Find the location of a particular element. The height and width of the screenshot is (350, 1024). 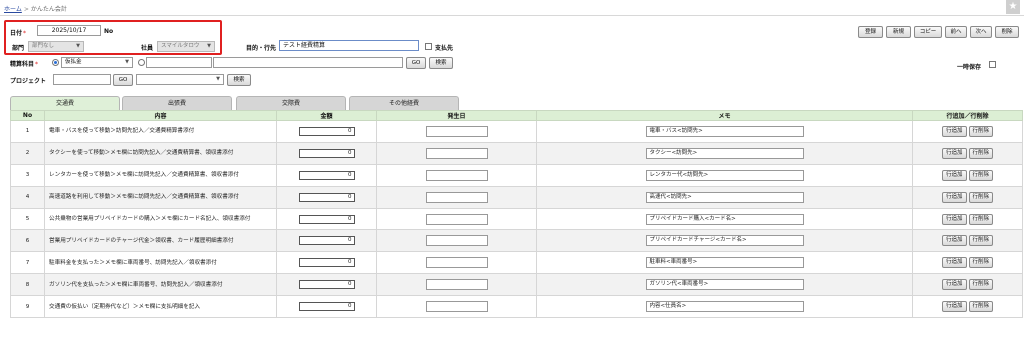

chevron-down-icon: ▼ is located at coordinates (218, 79).